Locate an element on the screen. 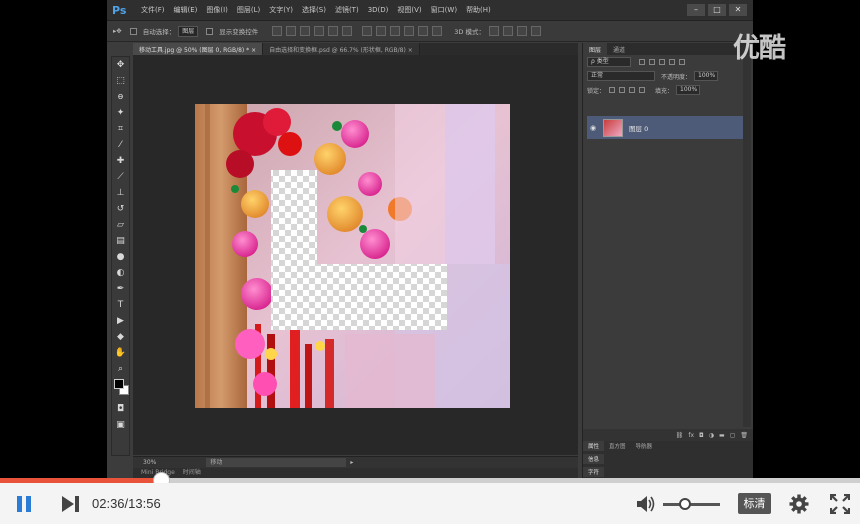 The image size is (860, 524). align-center-icon is located at coordinates (333, 31).